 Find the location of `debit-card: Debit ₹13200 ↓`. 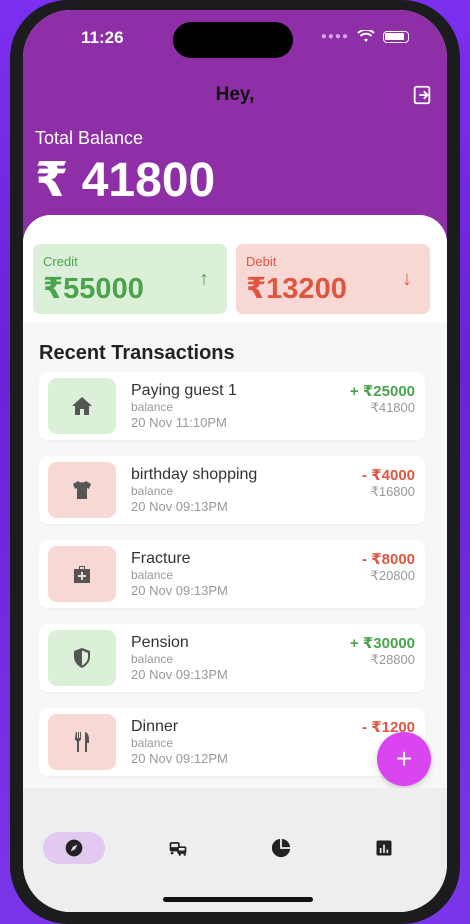

debit-card: Debit ₹13200 ↓ is located at coordinates (333, 279).